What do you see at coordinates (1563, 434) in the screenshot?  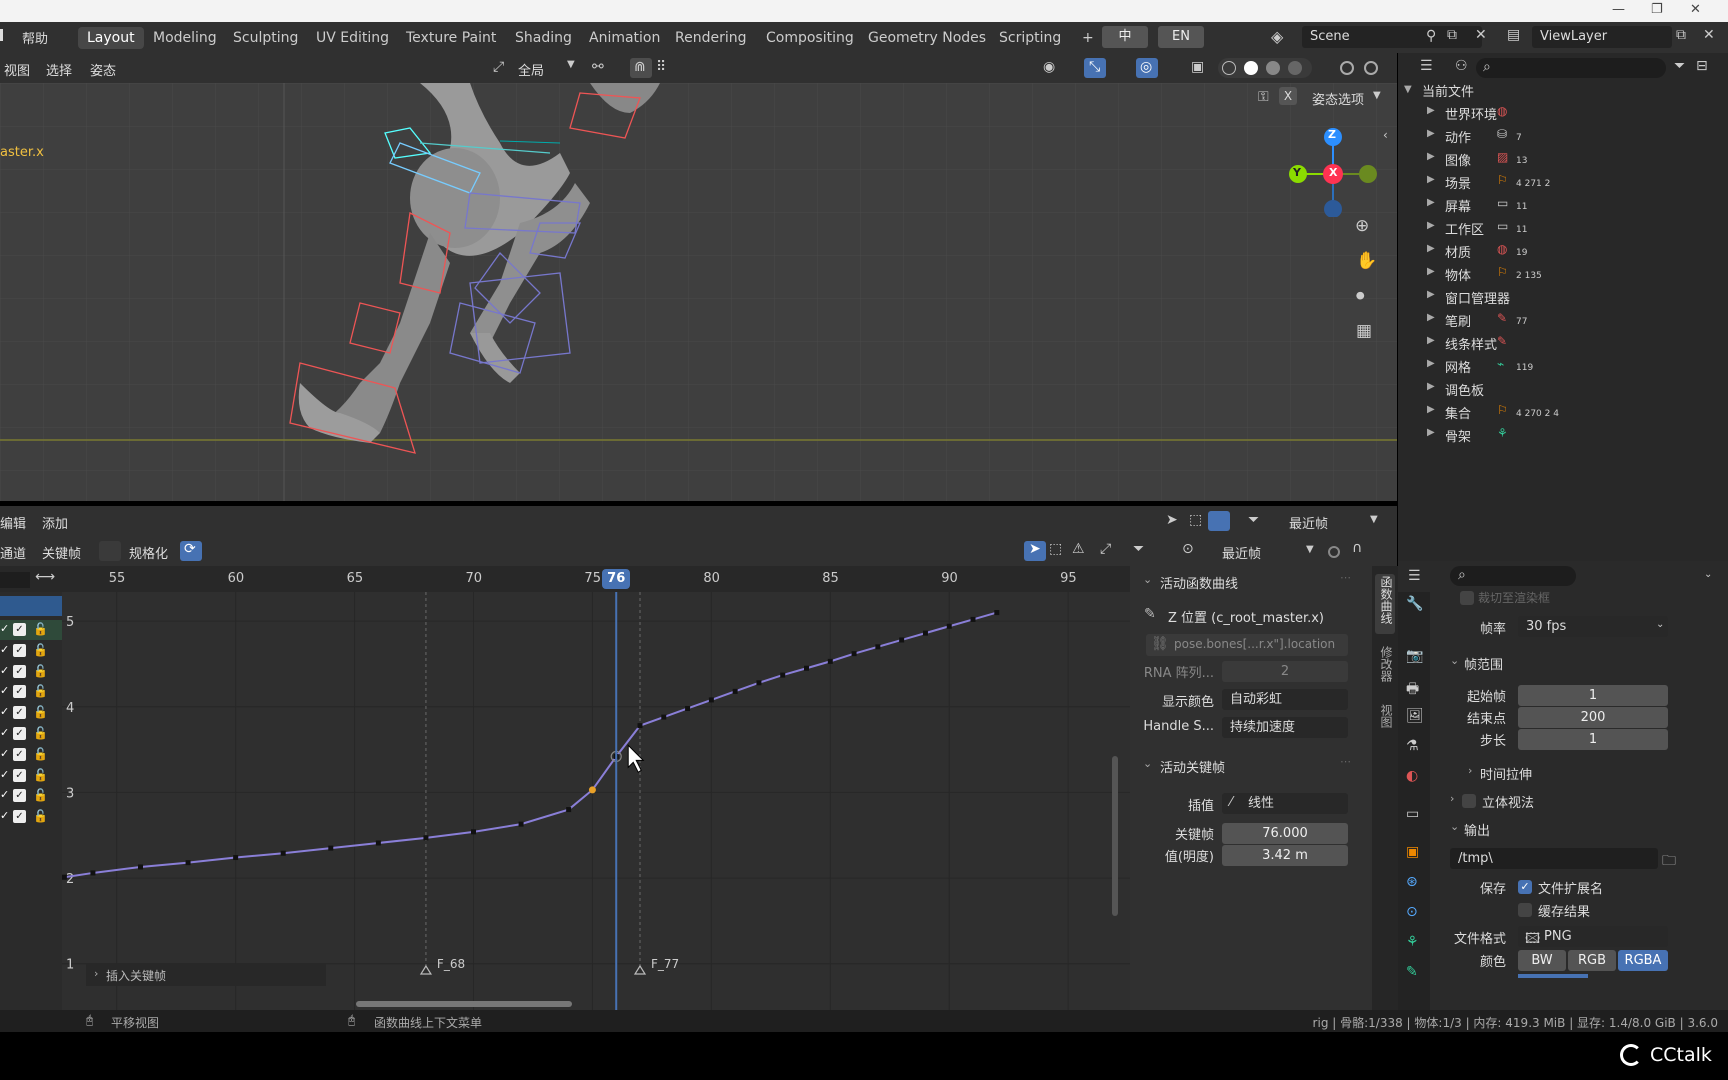 I see `outliner-item-14: ▶ 骨架 ⚘` at bounding box center [1563, 434].